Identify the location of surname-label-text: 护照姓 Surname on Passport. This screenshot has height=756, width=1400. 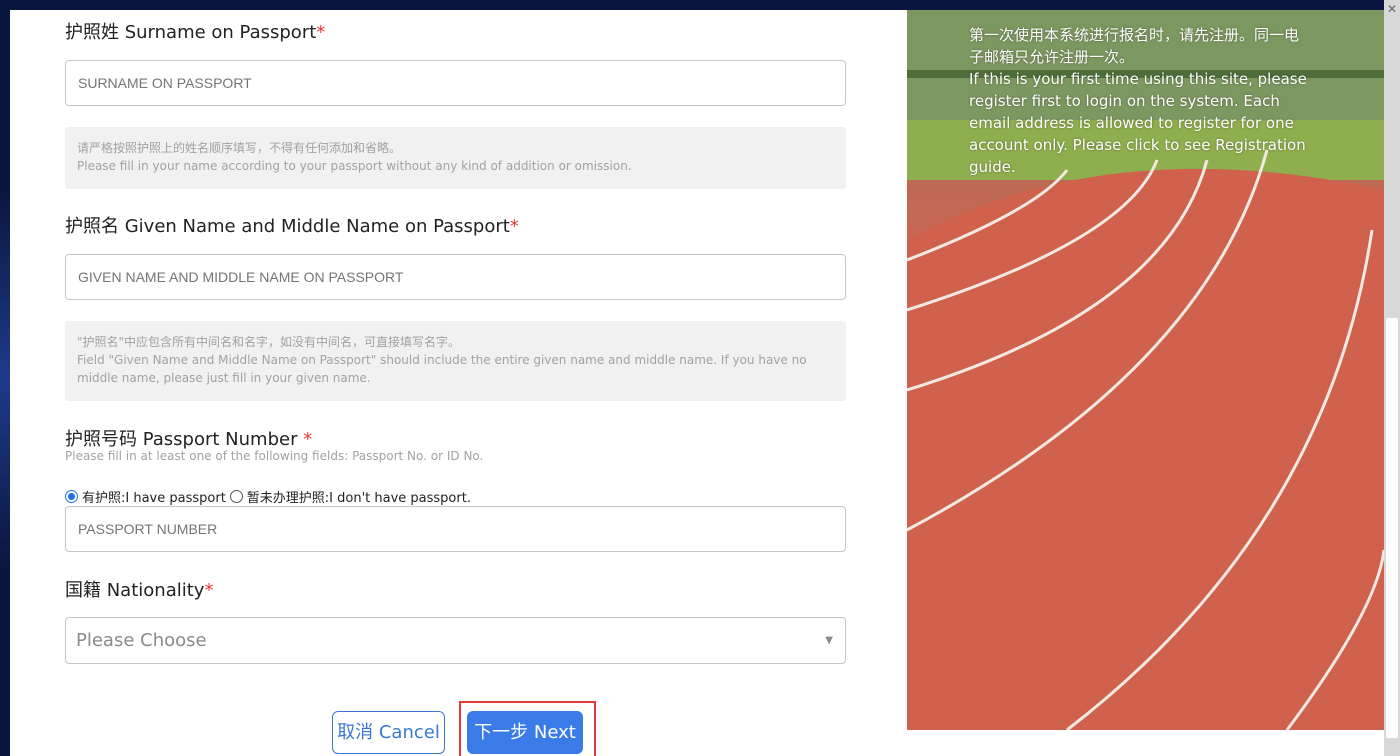
(191, 32).